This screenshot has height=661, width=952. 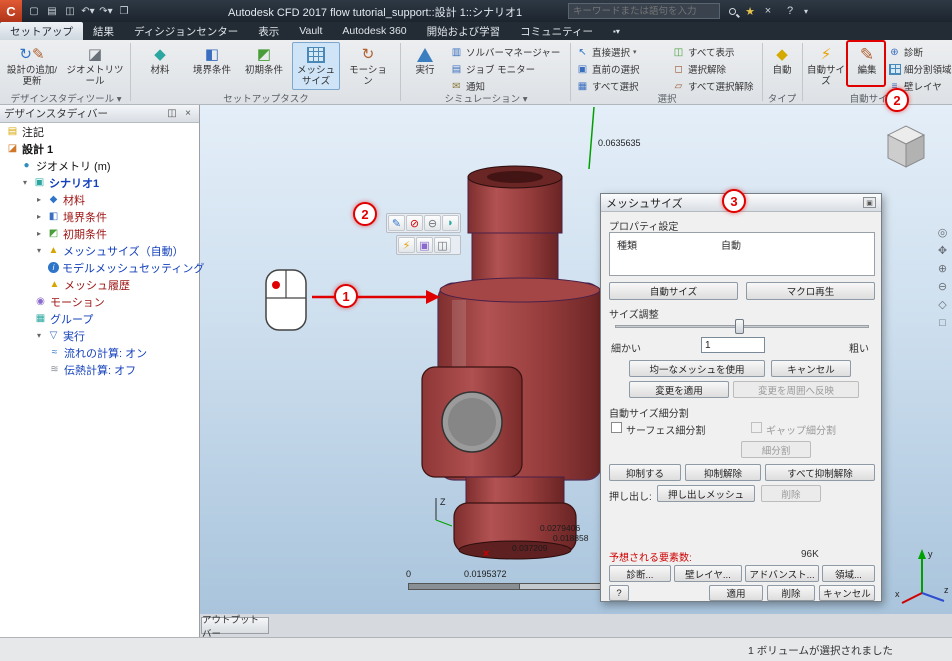 I want to click on tab-decision-center: ディシジョンセンター, so click(x=186, y=31).